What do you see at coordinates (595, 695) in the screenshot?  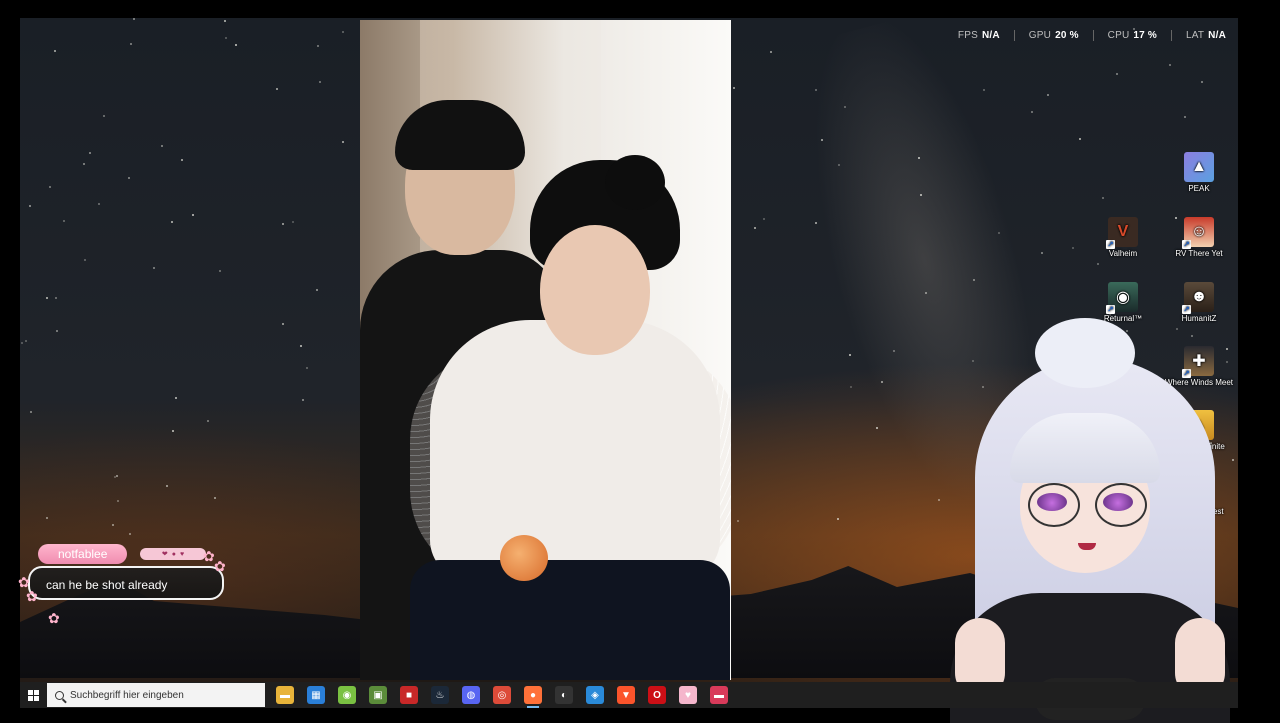 I see `app-blue-icon: ◈` at bounding box center [595, 695].